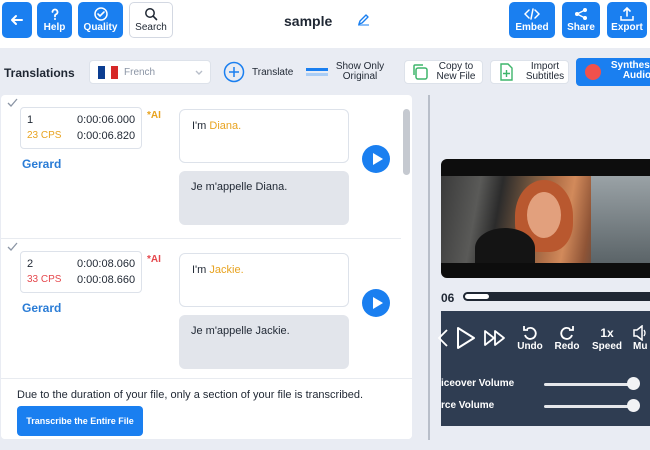 The height and width of the screenshot is (450, 650). Describe the element at coordinates (90, 128) in the screenshot. I see `segment-timing: 1 23 CPS 0:00:06.000 0:00:06.820 *AI` at that location.